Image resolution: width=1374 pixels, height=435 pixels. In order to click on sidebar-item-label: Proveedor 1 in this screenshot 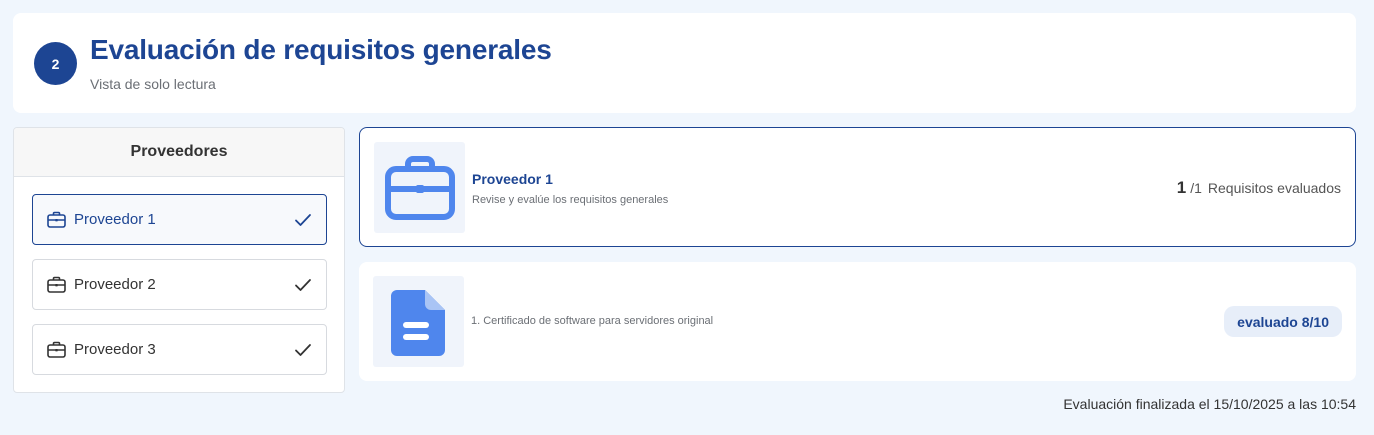, I will do `click(115, 219)`.